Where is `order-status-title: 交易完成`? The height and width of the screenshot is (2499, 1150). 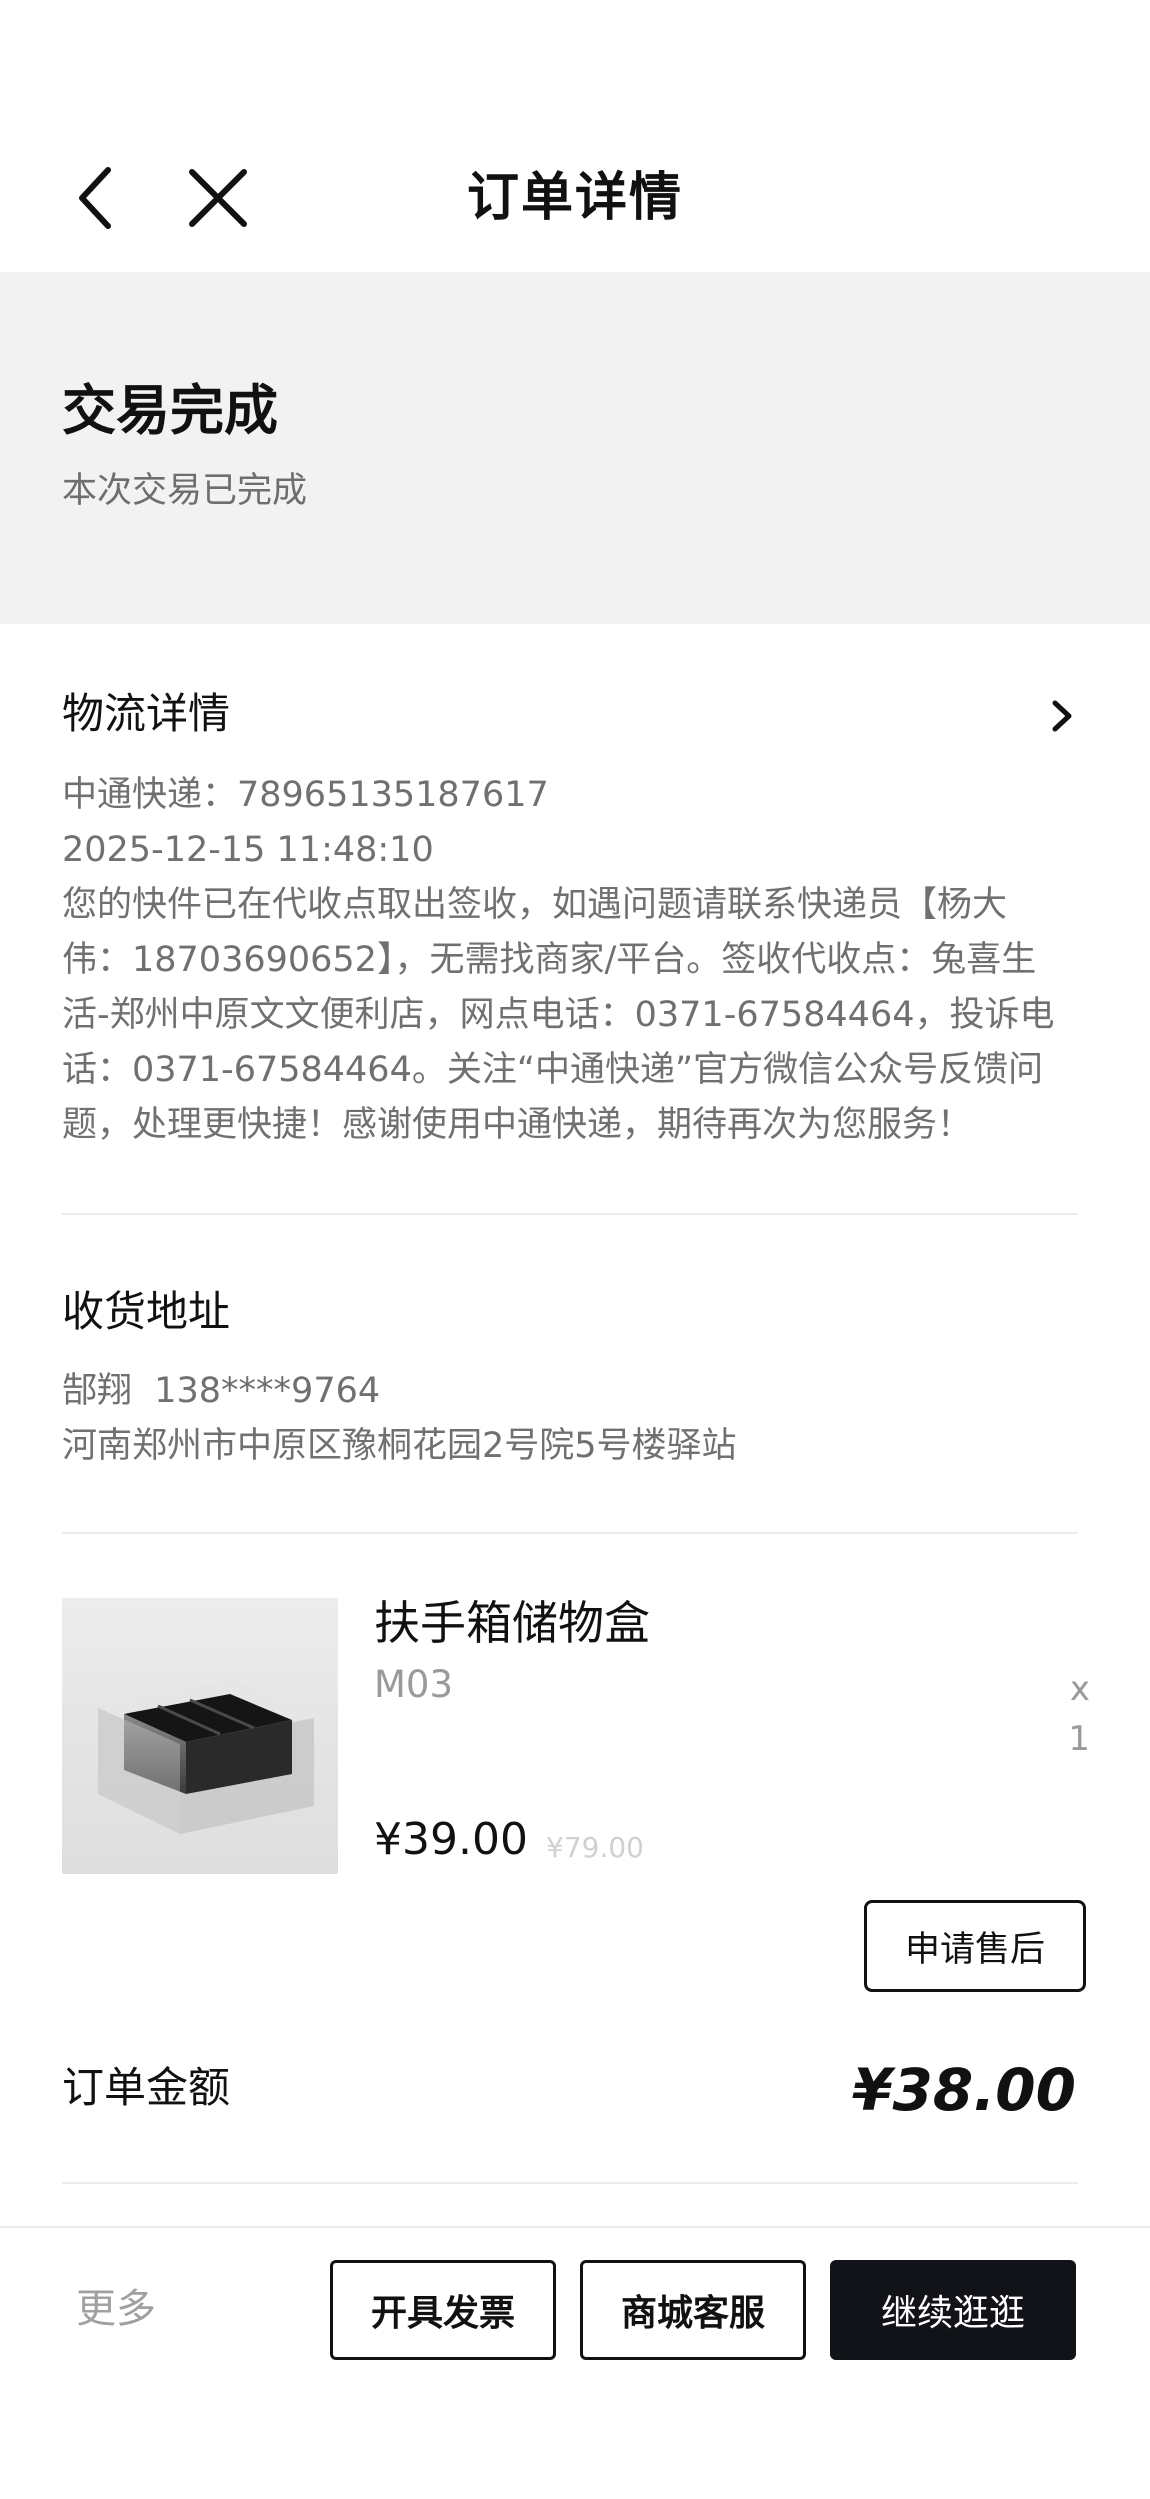
order-status-title: 交易完成 is located at coordinates (170, 410).